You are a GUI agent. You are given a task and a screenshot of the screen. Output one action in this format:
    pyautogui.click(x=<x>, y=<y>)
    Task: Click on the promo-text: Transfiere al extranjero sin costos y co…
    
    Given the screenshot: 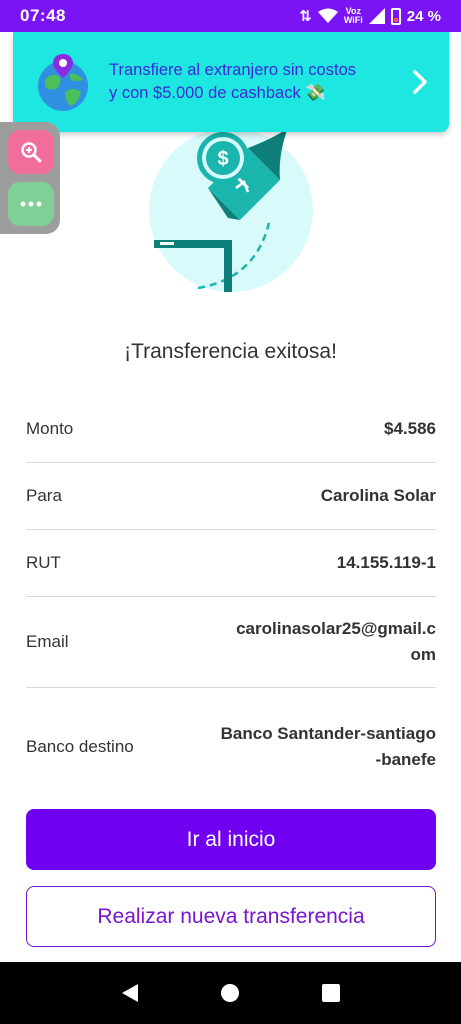 What is the action you would take?
    pyautogui.click(x=254, y=82)
    